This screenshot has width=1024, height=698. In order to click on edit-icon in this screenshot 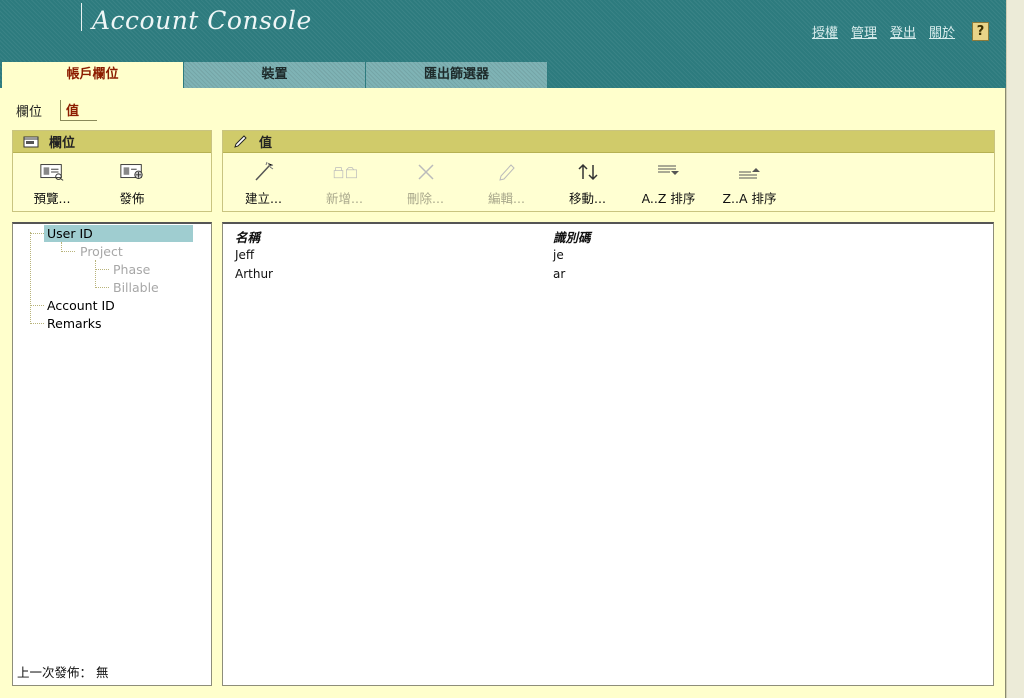, I will do `click(507, 172)`.